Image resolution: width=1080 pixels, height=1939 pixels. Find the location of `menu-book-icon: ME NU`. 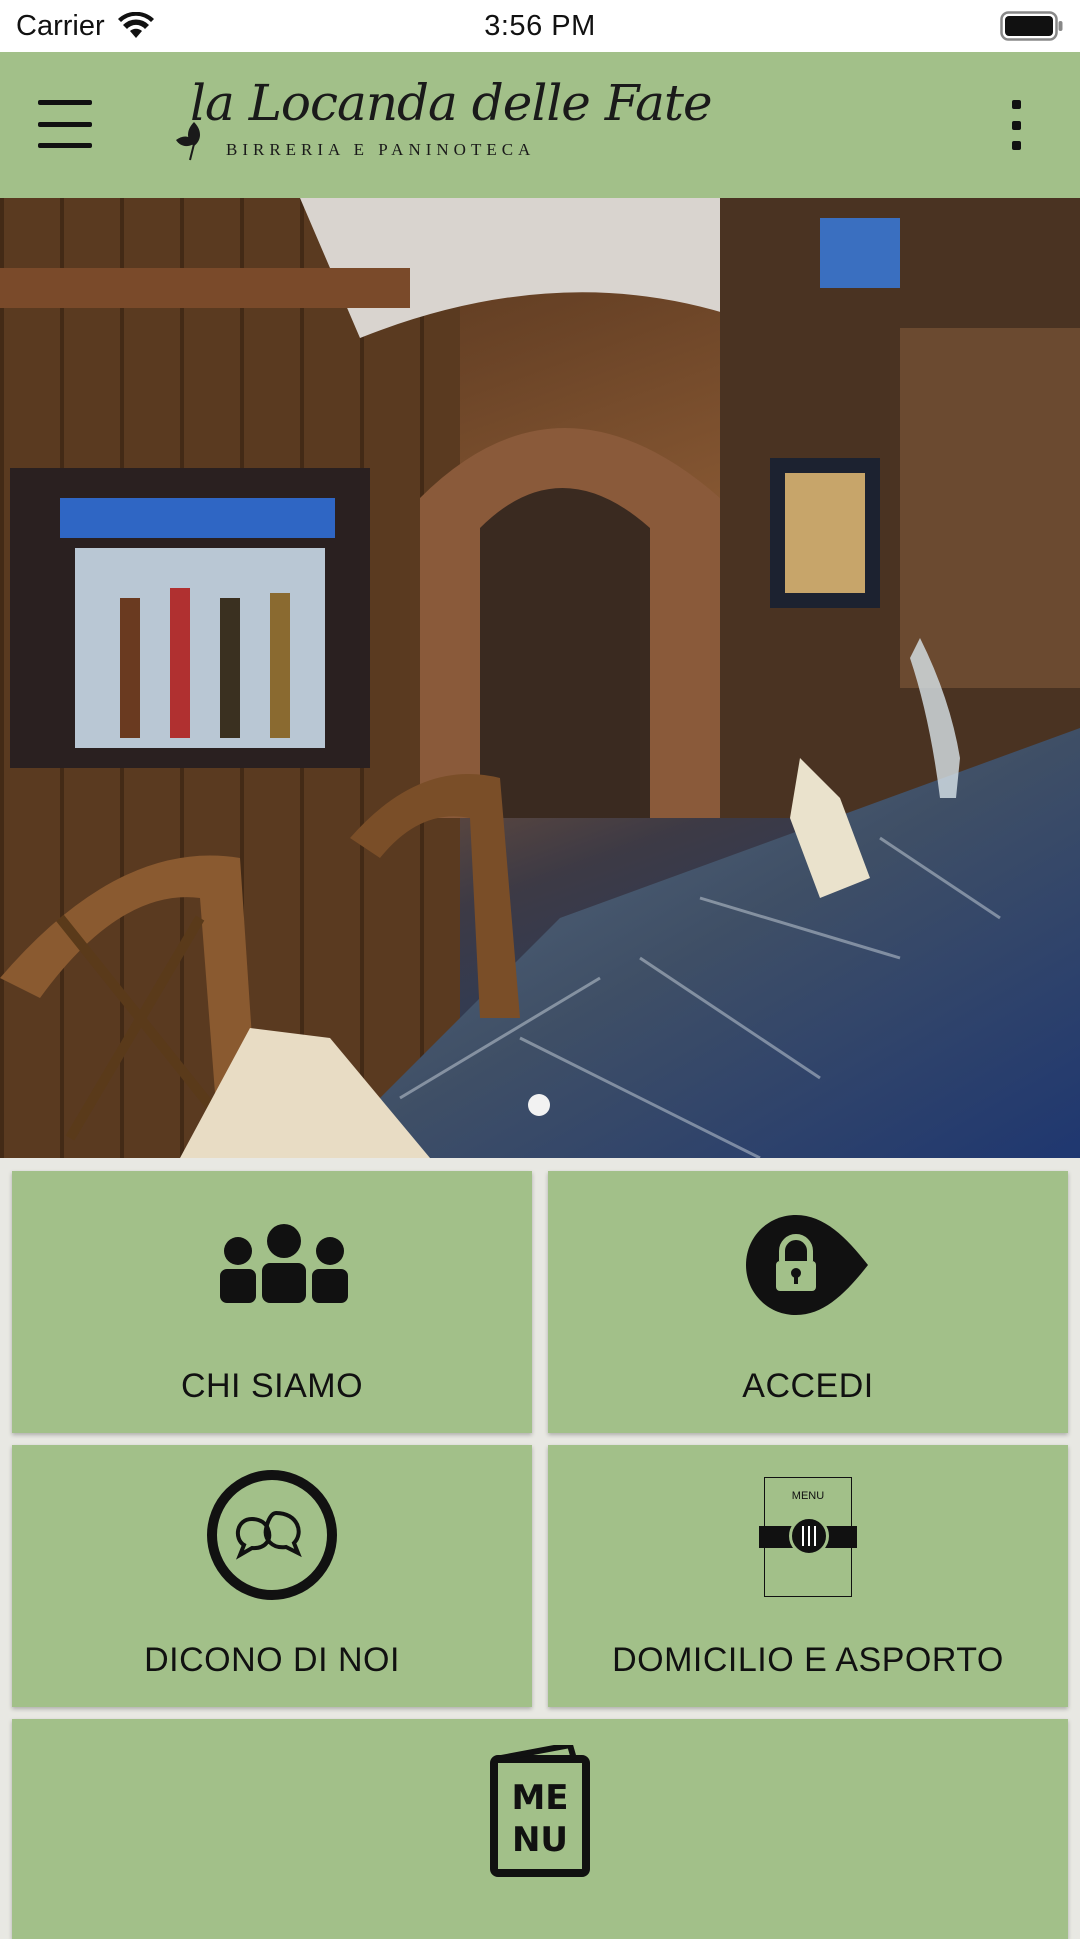

menu-book-icon: ME NU is located at coordinates (540, 1811).